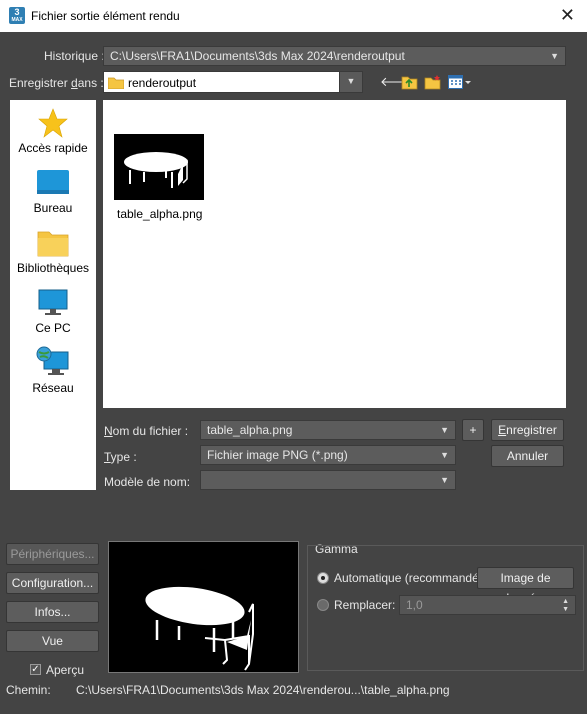 Image resolution: width=587 pixels, height=714 pixels. Describe the element at coordinates (147, 482) in the screenshot. I see `template-label: Modèle de nom:` at that location.